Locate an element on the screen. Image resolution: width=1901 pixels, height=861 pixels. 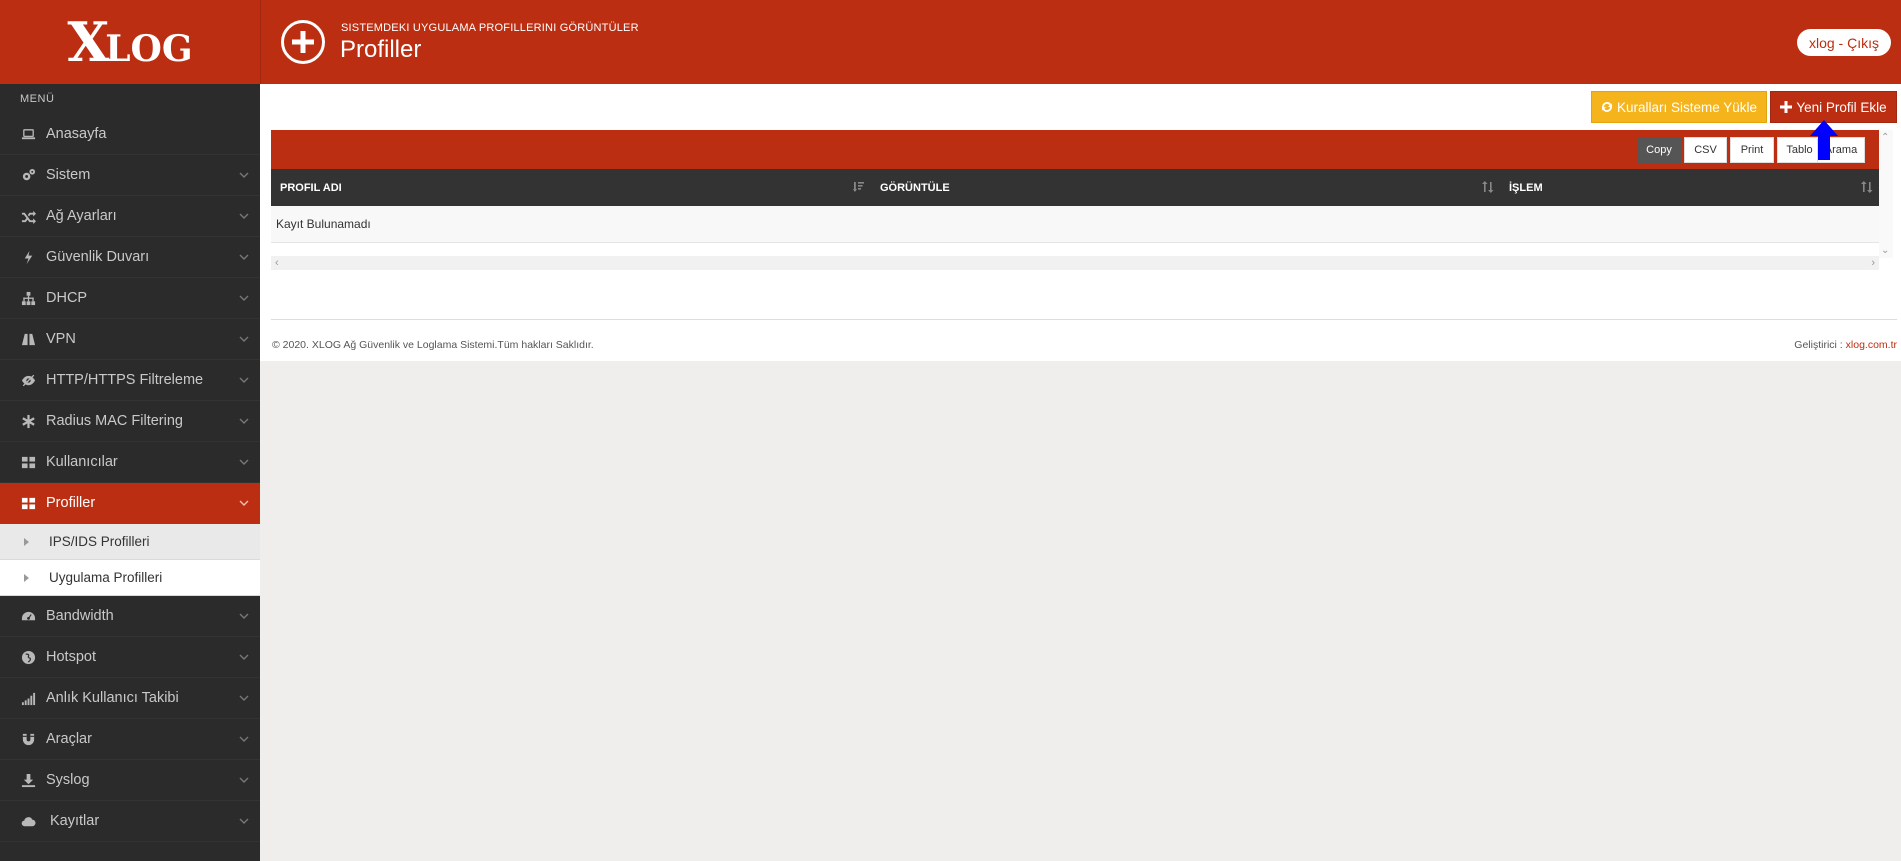
column-header-islem: İŞLEM is located at coordinates (1526, 187).